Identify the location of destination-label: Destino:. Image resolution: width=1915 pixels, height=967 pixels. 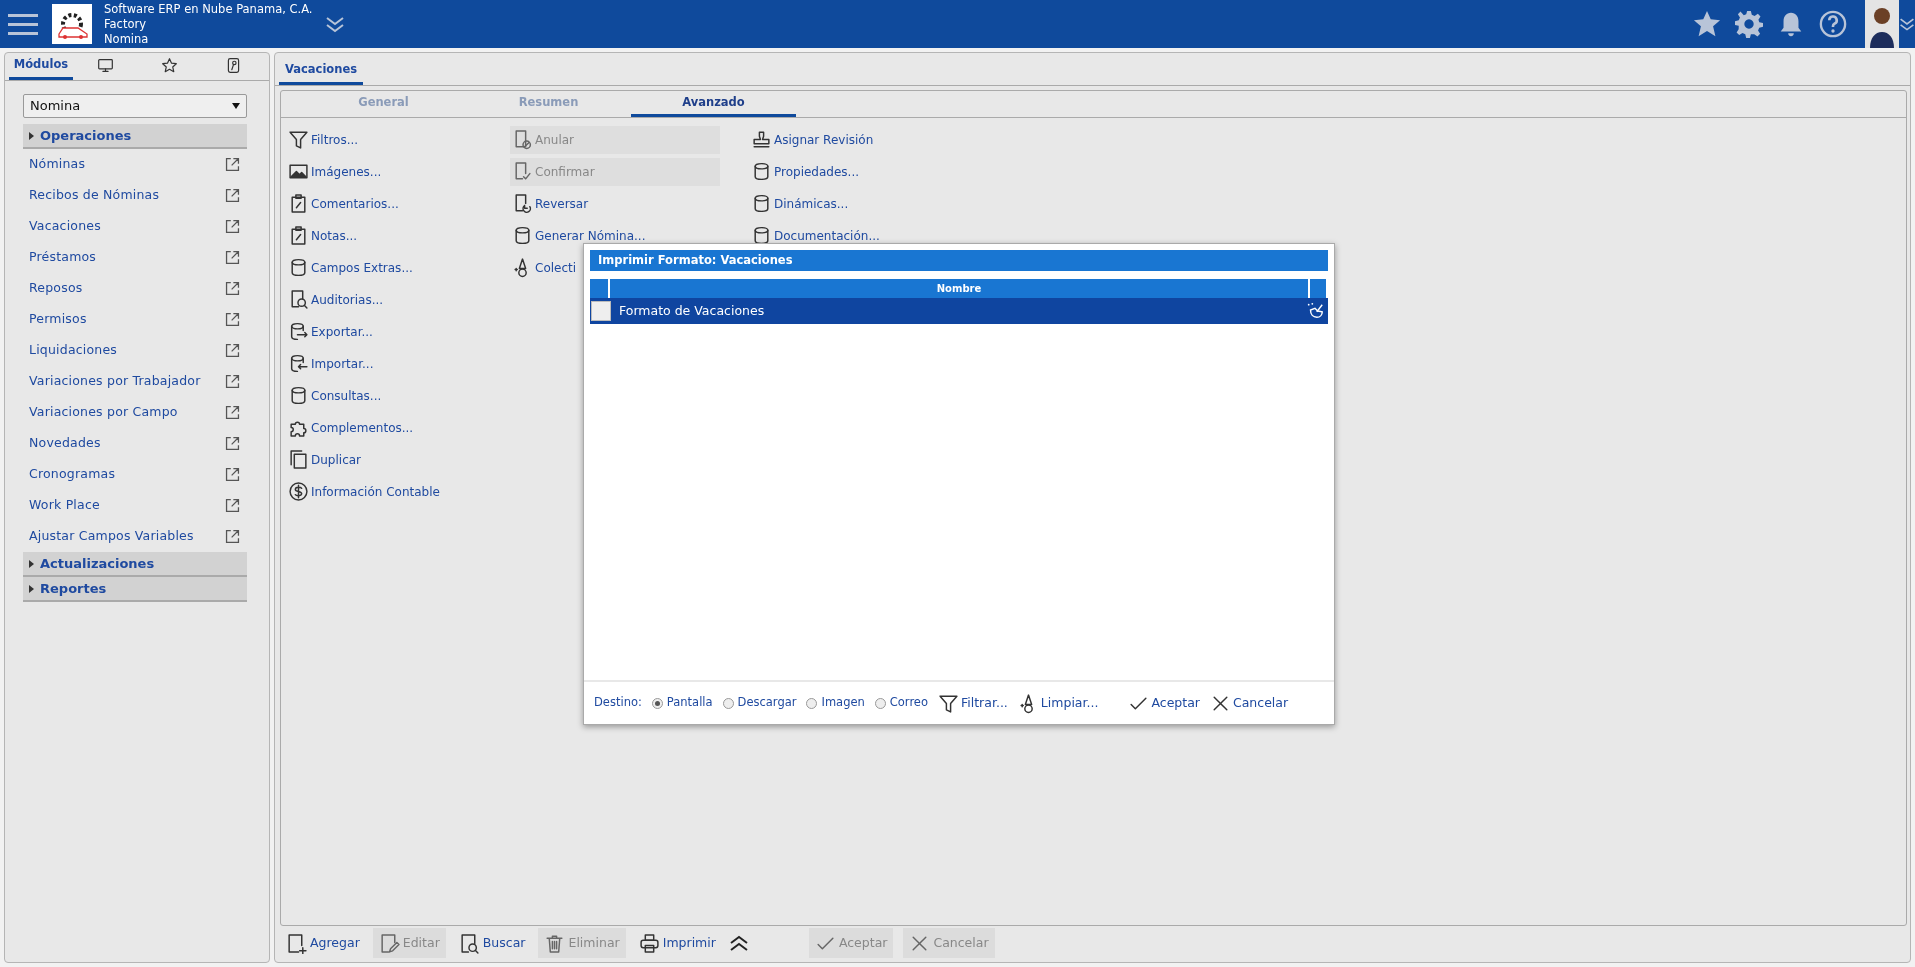
(618, 703).